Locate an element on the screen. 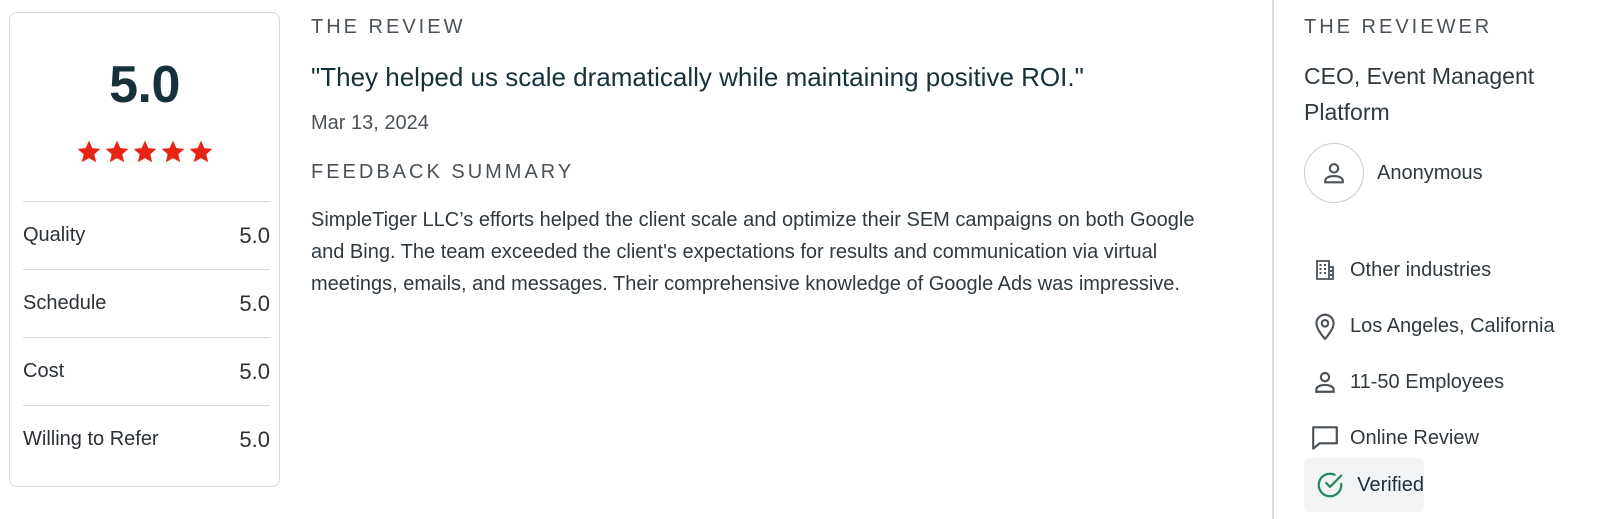  feedback-summary-title: FEEDBACK SUMMARY is located at coordinates (443, 172).